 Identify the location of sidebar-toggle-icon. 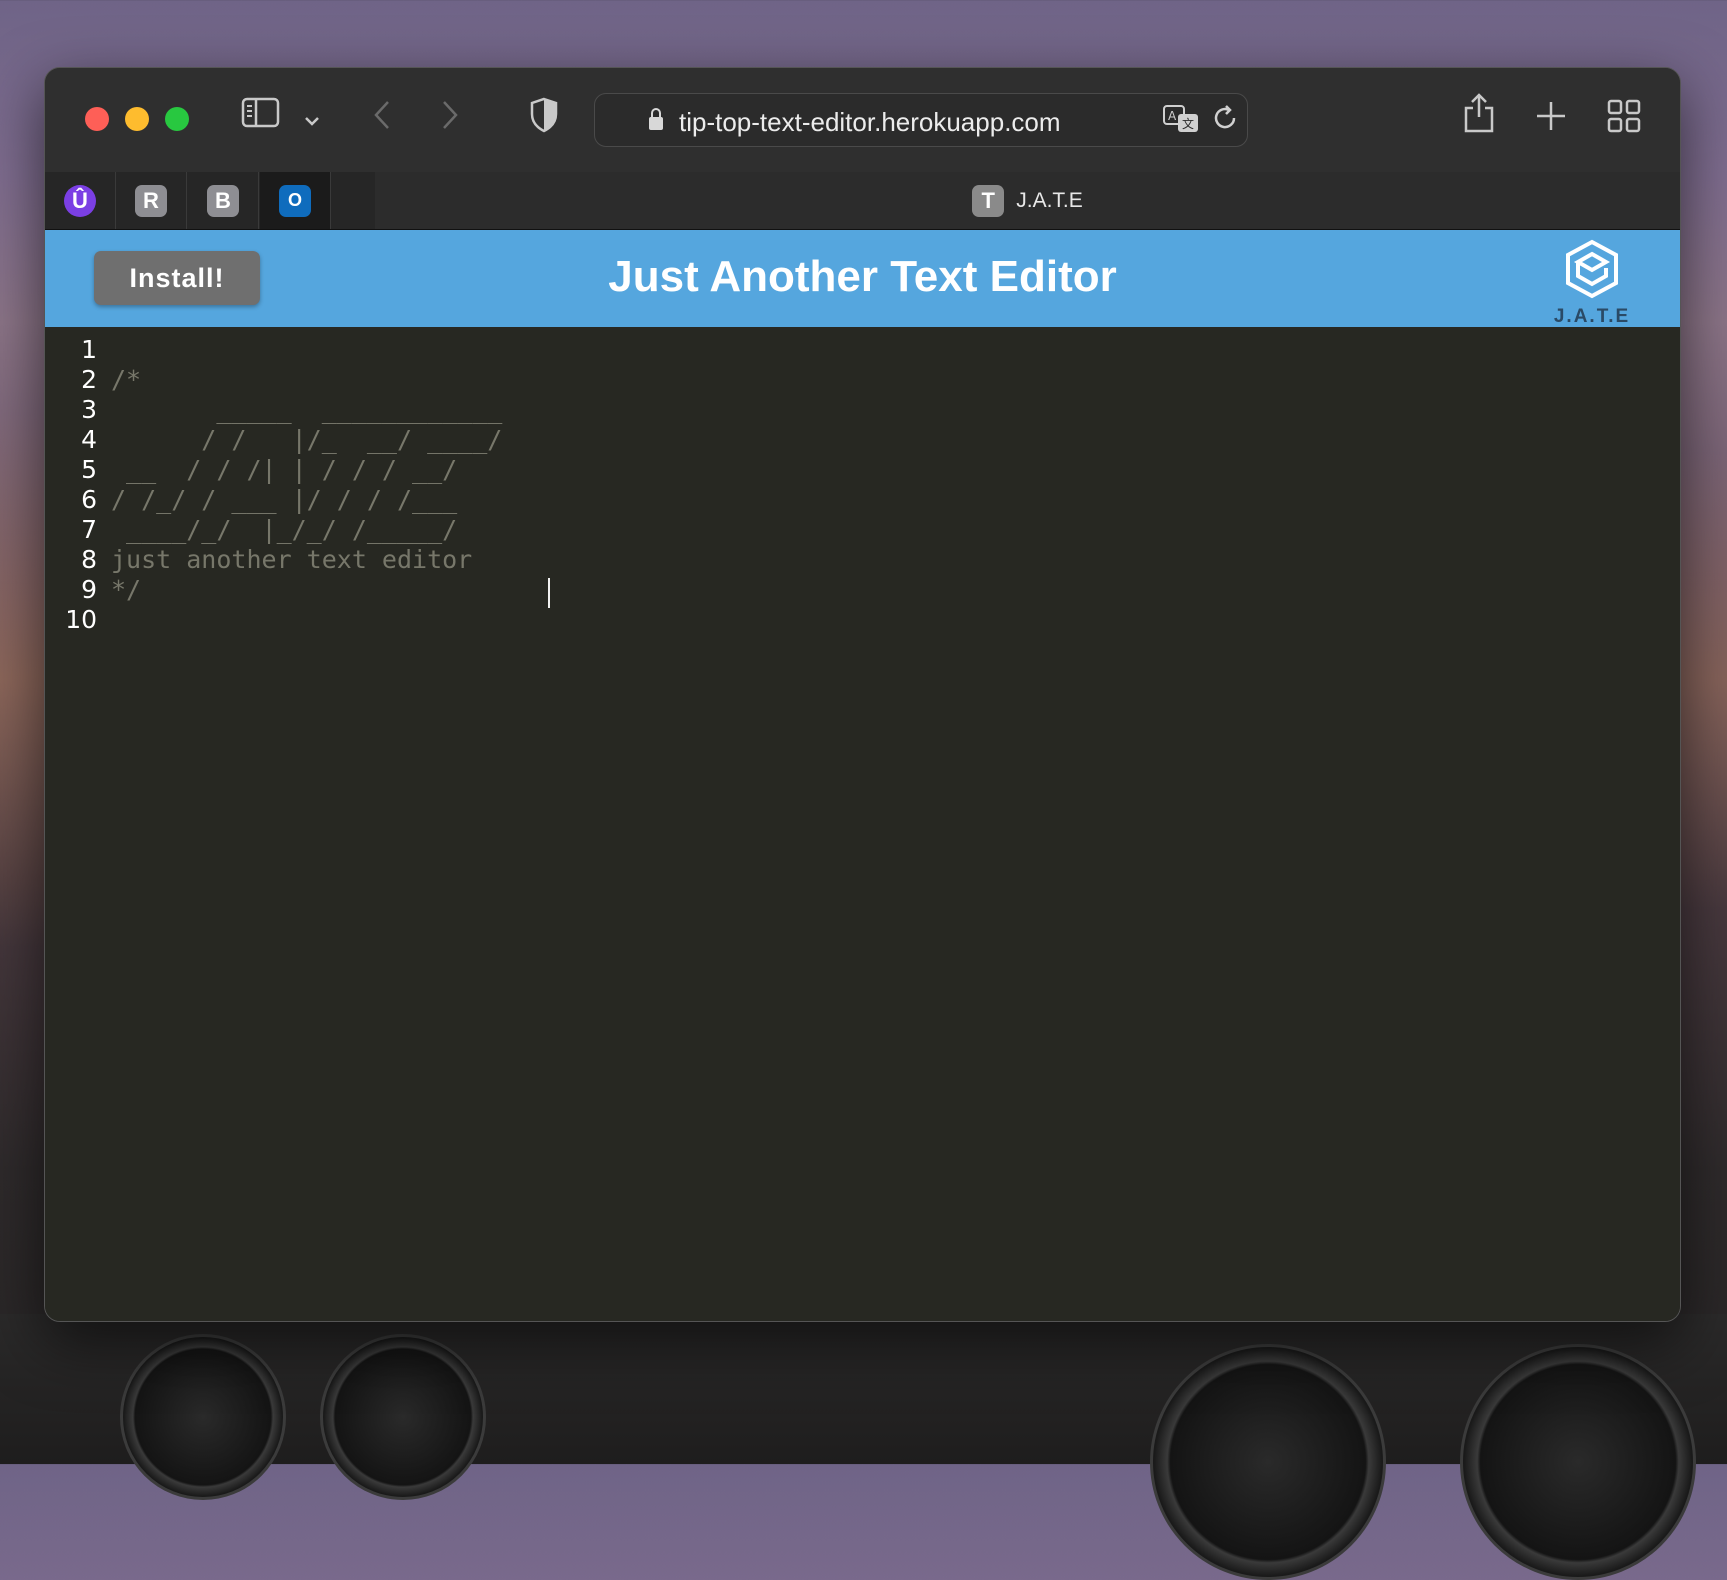
(261, 116).